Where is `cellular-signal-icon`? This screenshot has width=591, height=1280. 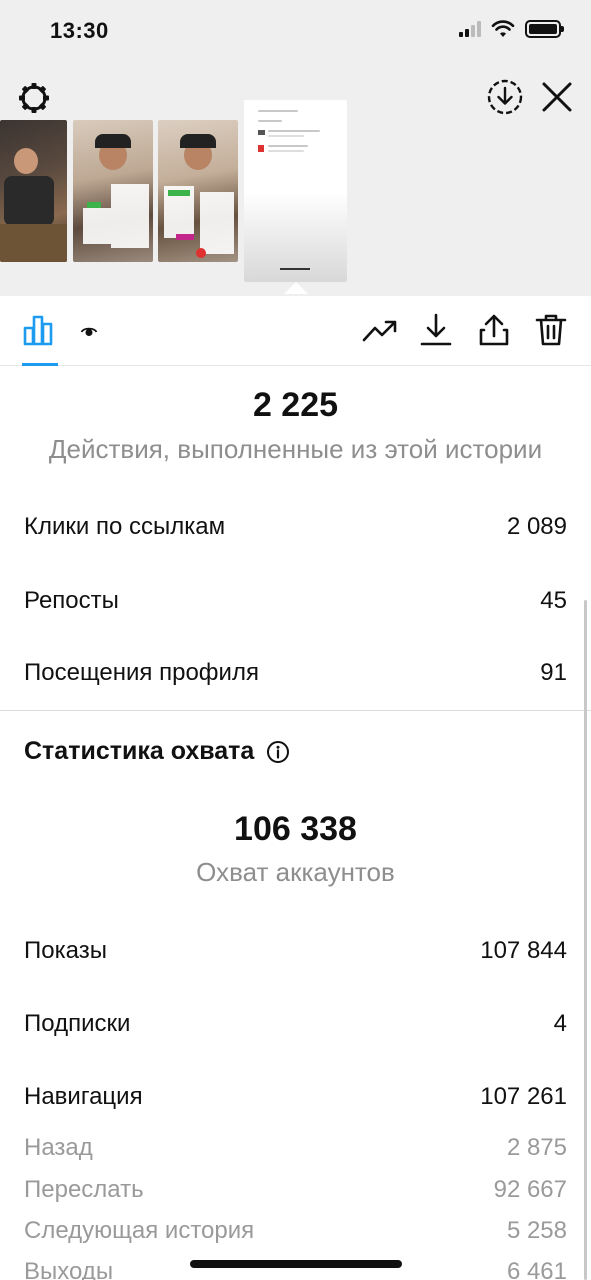 cellular-signal-icon is located at coordinates (470, 29).